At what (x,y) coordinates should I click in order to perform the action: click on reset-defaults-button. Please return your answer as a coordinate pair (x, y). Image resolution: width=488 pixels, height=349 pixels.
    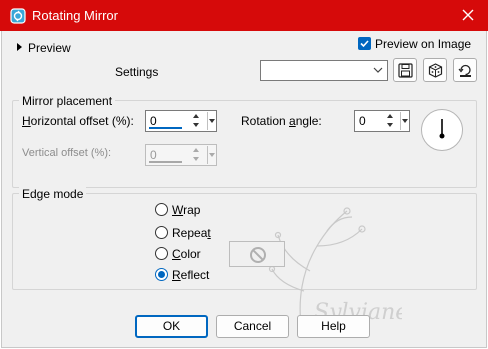
    Looking at the image, I should click on (465, 70).